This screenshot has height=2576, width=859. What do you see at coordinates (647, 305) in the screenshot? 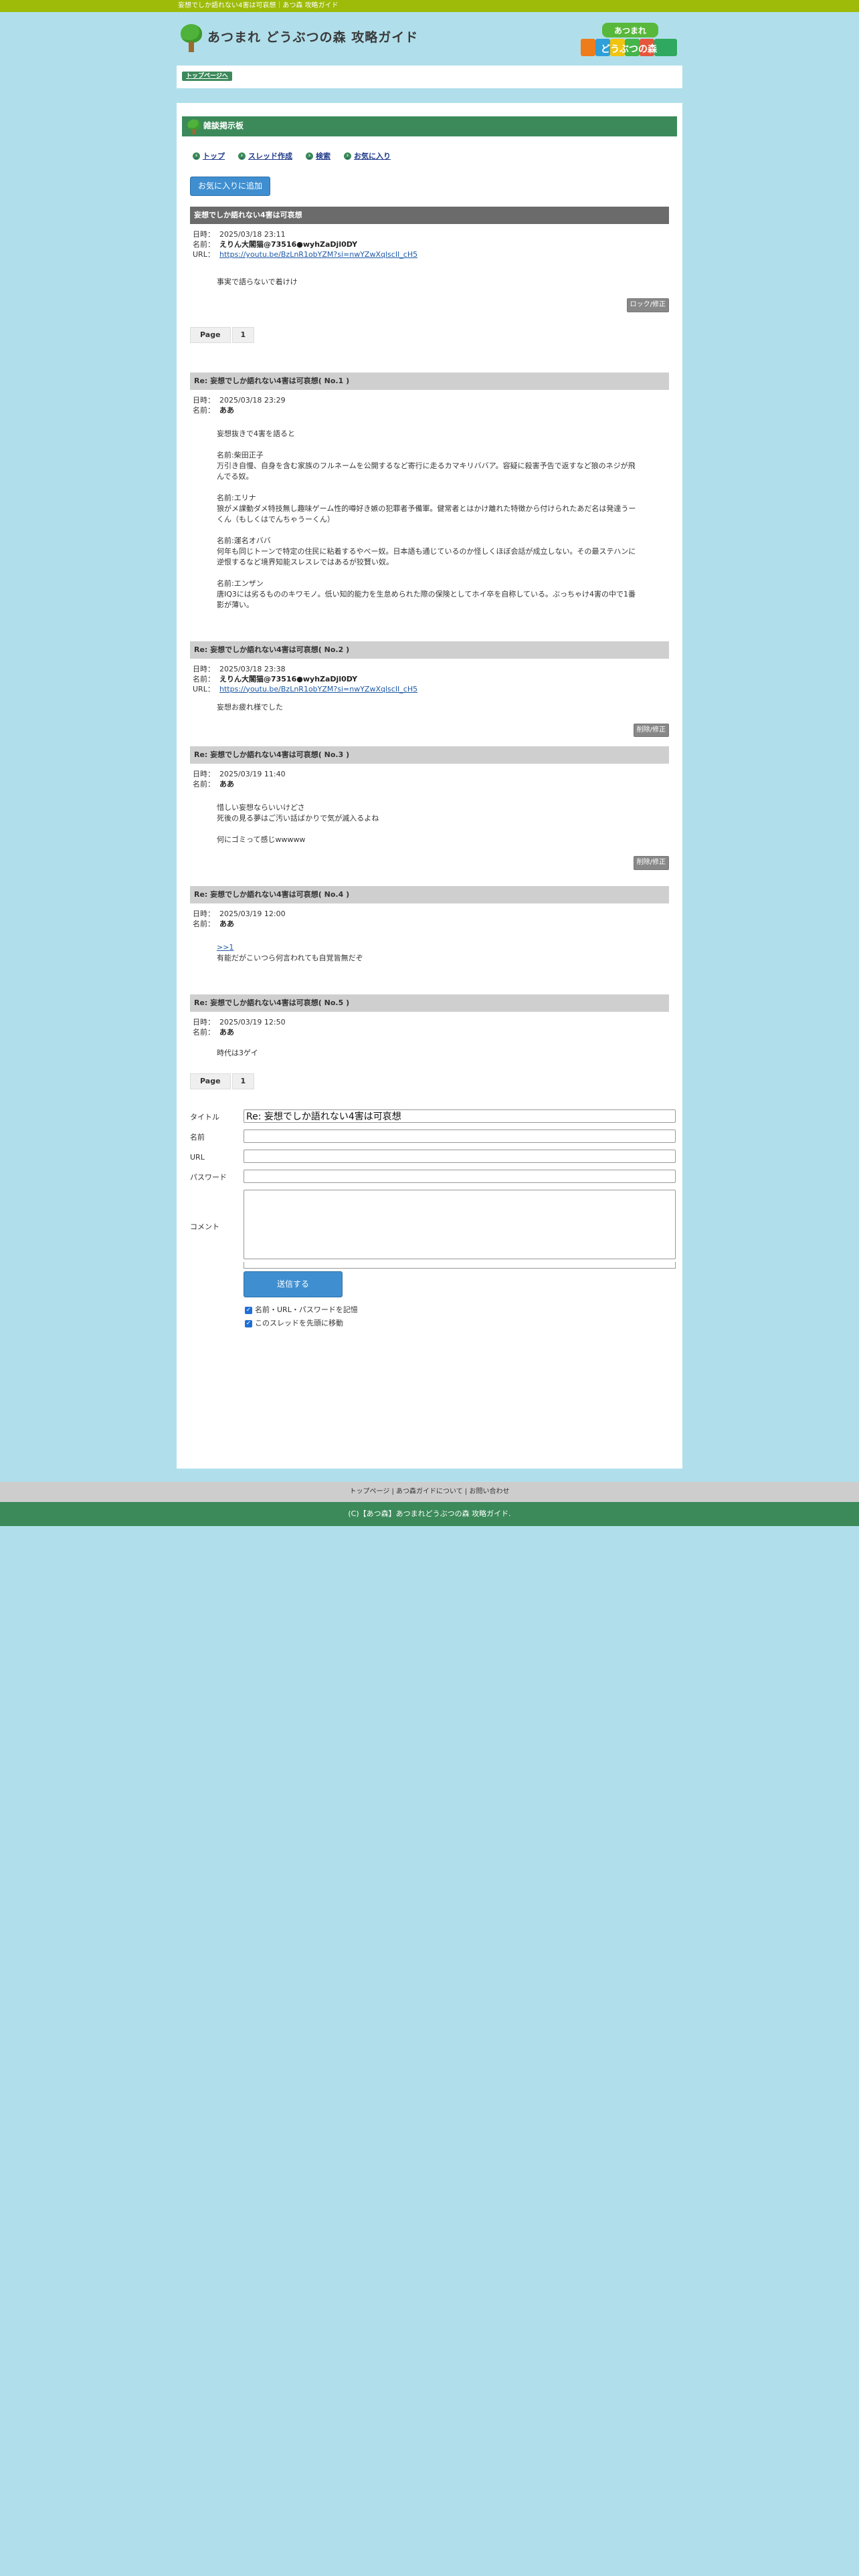
I see `lock-edit-button: ロック/修正` at bounding box center [647, 305].